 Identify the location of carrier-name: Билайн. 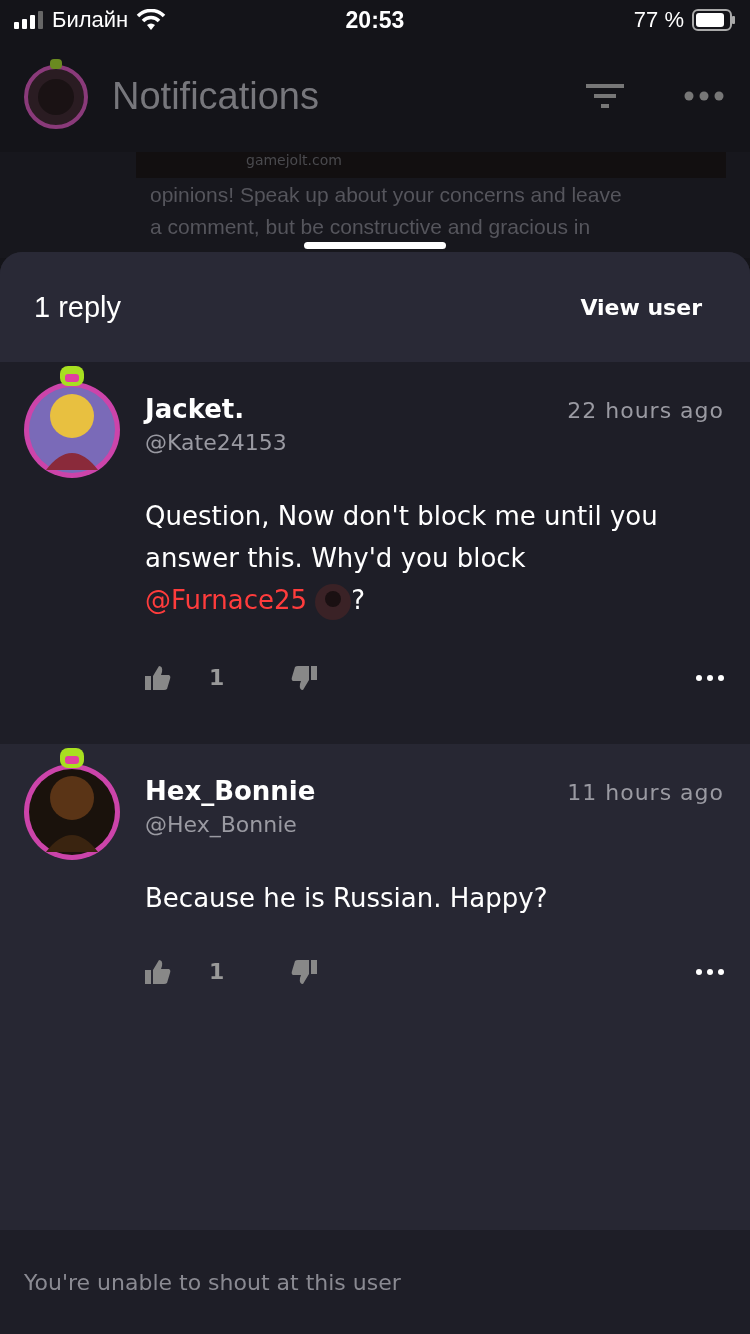
(90, 20).